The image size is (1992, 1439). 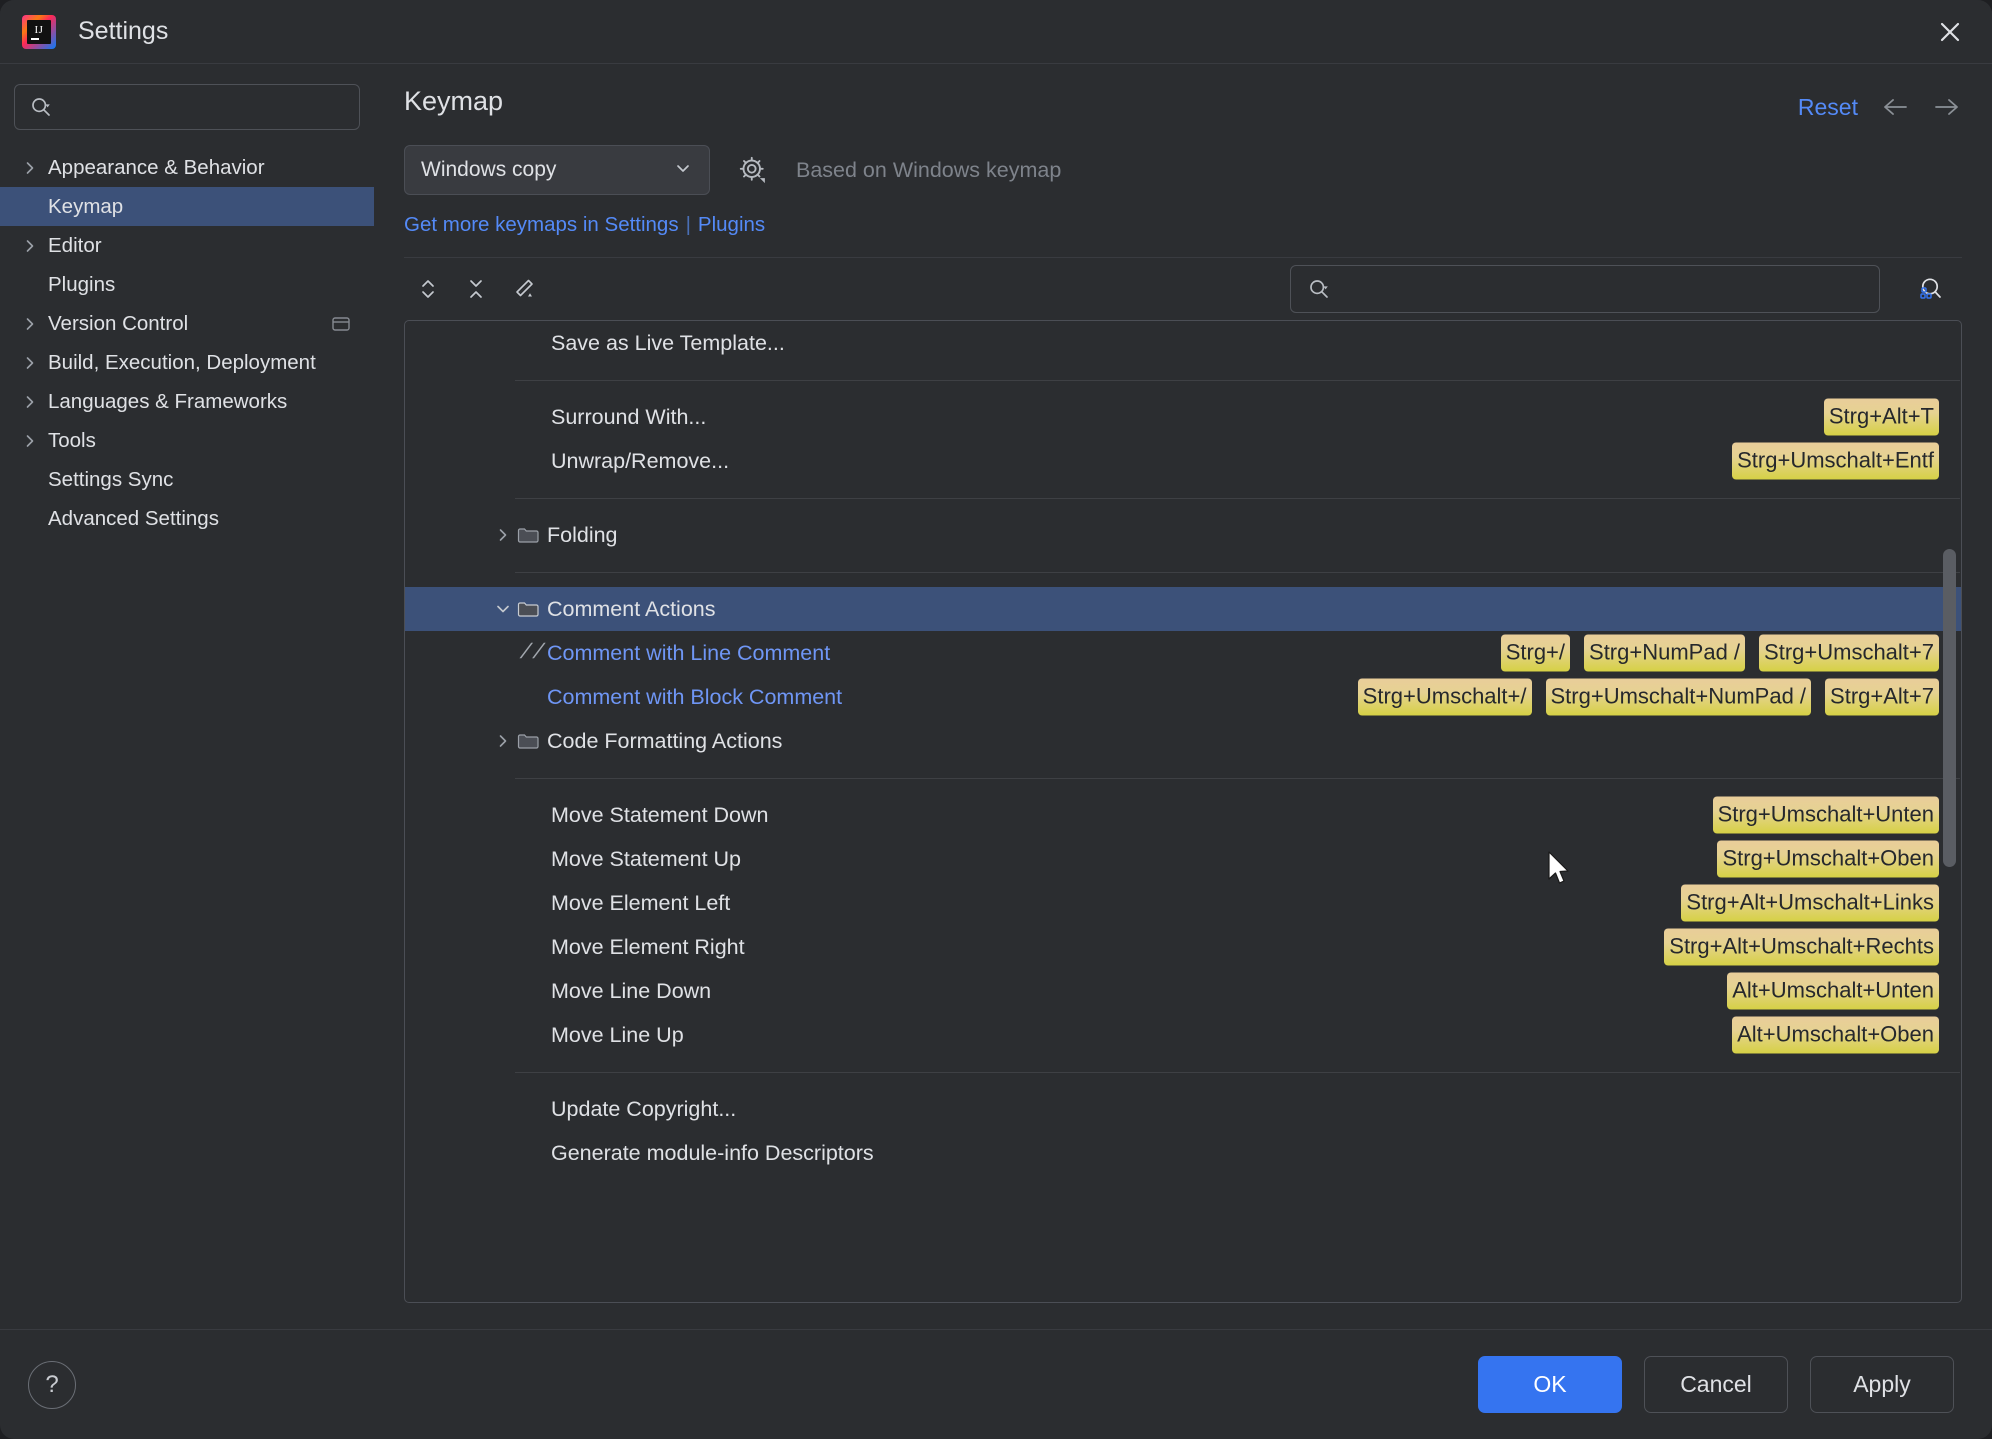 I want to click on chevron-down-icon, so click(x=503, y=609).